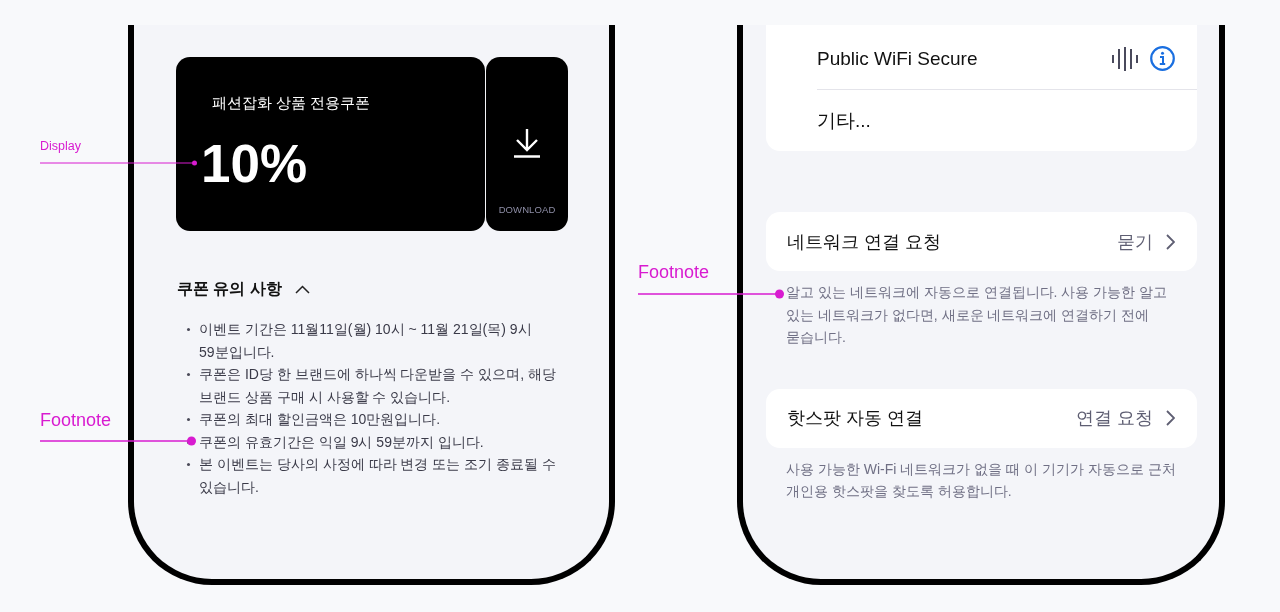  I want to click on settings-label: 핫스팟 자동 연결, so click(855, 418).